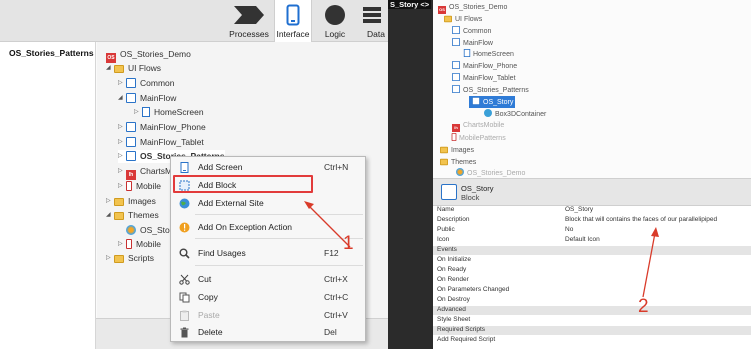 Image resolution: width=751 pixels, height=349 pixels. What do you see at coordinates (483, 78) in the screenshot?
I see `rtree-item-mainflow-tablet: MainFlow_Tablet` at bounding box center [483, 78].